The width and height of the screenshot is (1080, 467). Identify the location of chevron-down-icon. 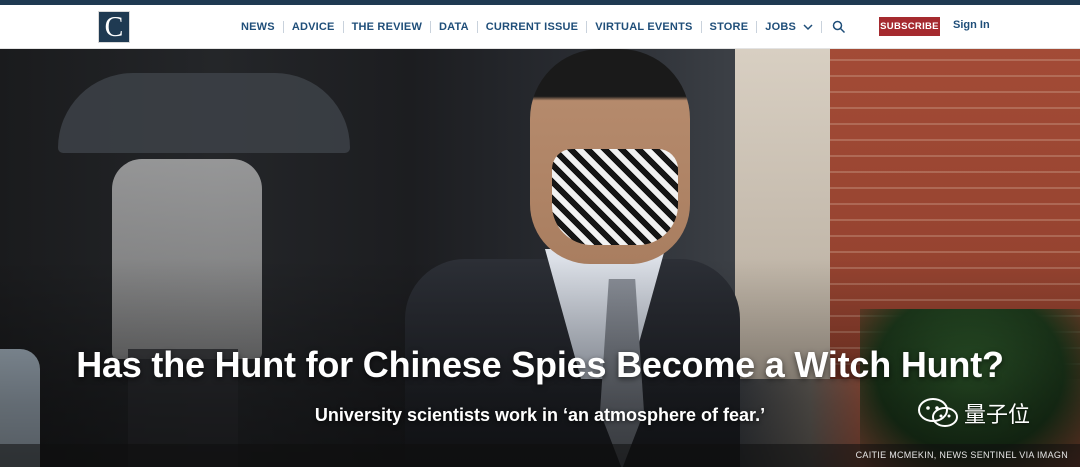
(808, 27).